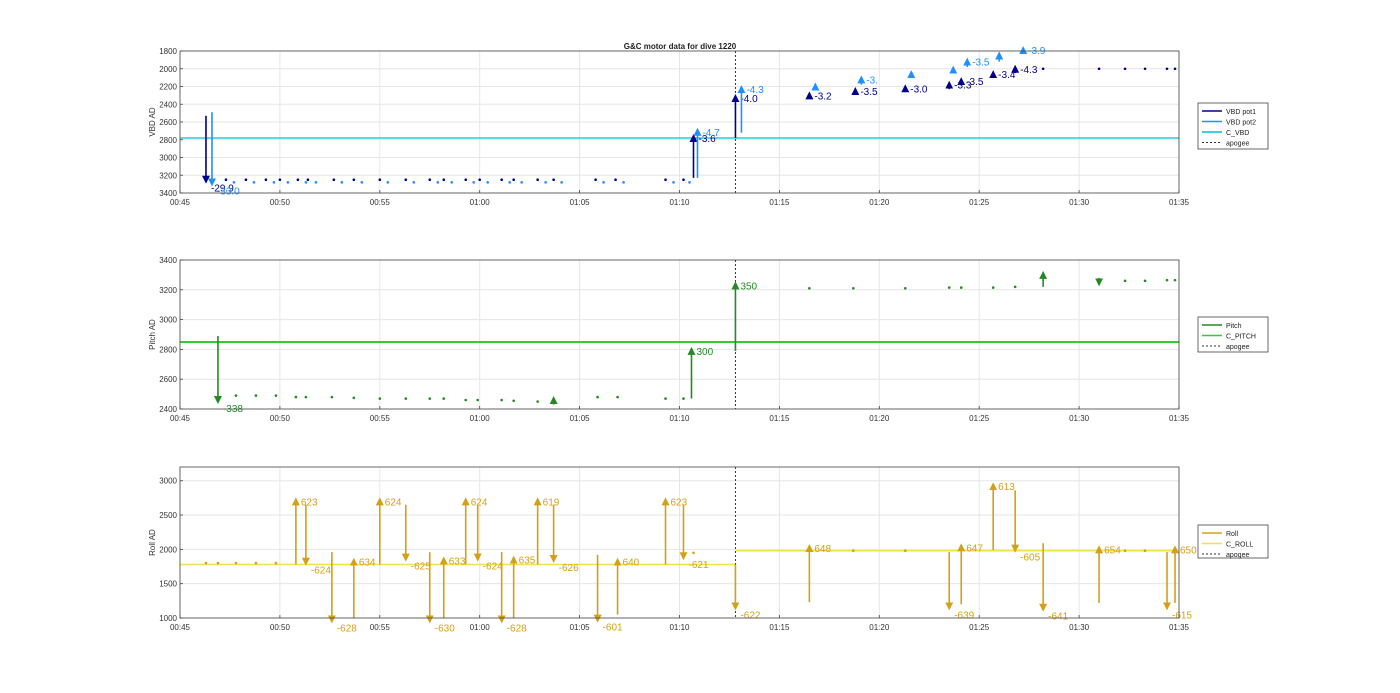 The image size is (1400, 693). Describe the element at coordinates (919, 89) in the screenshot. I see `data-label: -3.0` at that location.